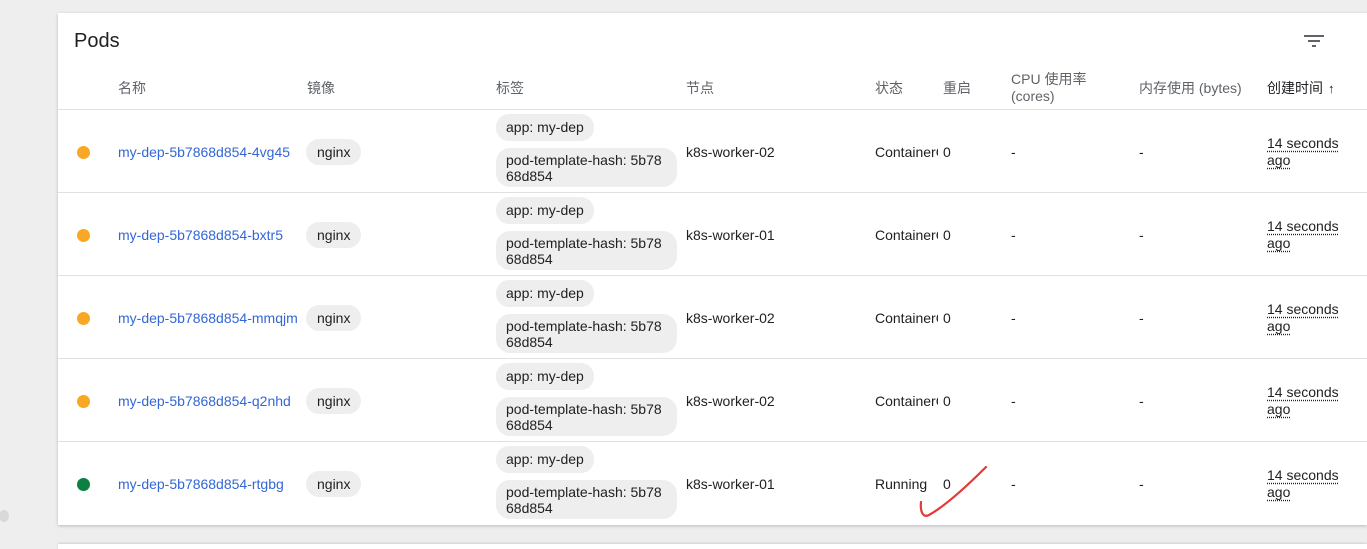 This screenshot has height=549, width=1367. Describe the element at coordinates (1190, 87) in the screenshot. I see `column-header-memory: 内存使用 (bytes)` at that location.